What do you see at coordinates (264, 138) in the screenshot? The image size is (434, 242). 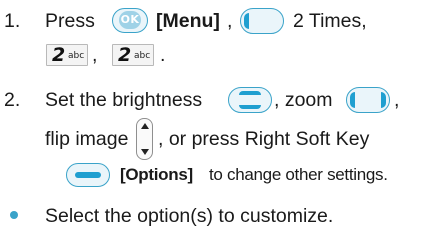 I see `right-soft-key-text: , or press Right Soft Key` at bounding box center [264, 138].